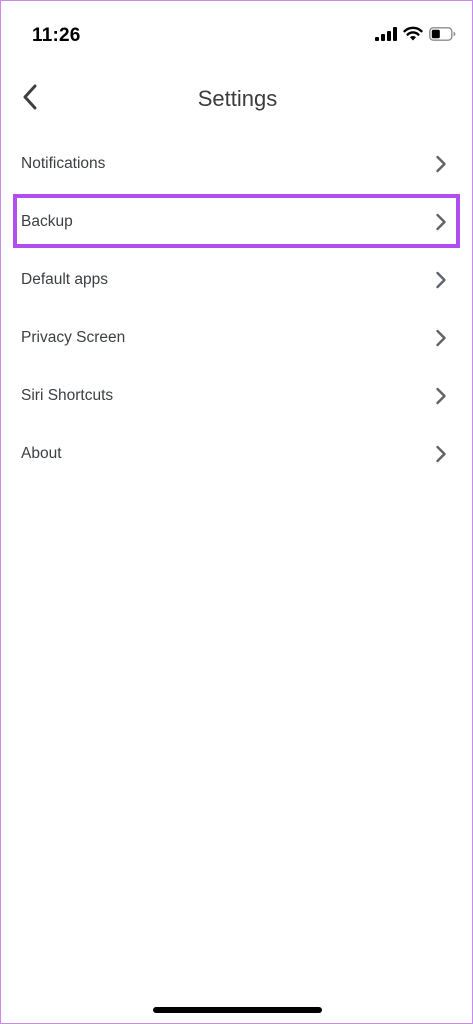 The height and width of the screenshot is (1024, 473). I want to click on settings-item-label: Backup, so click(47, 221).